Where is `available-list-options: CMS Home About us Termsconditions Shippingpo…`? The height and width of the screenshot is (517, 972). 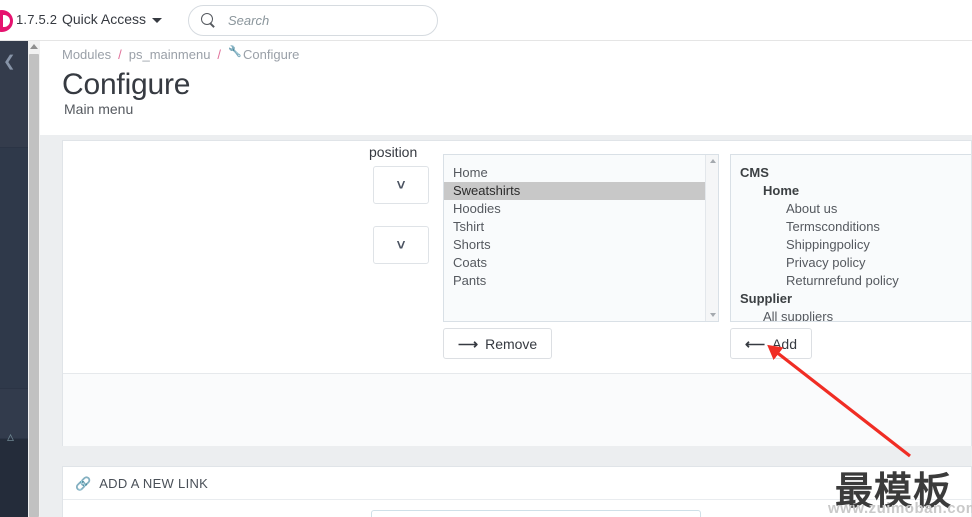 available-list-options: CMS Home About us Termsconditions Shippingpo… is located at coordinates (851, 238).